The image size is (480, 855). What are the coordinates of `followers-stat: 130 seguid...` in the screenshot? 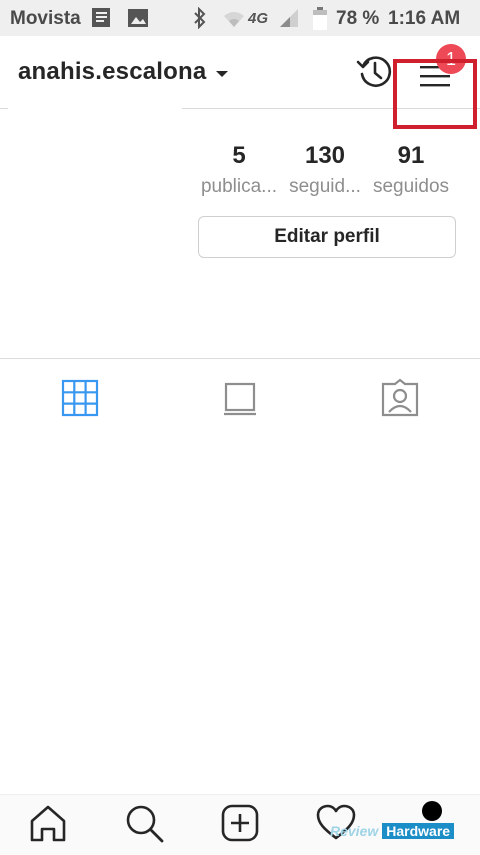 It's located at (325, 170).